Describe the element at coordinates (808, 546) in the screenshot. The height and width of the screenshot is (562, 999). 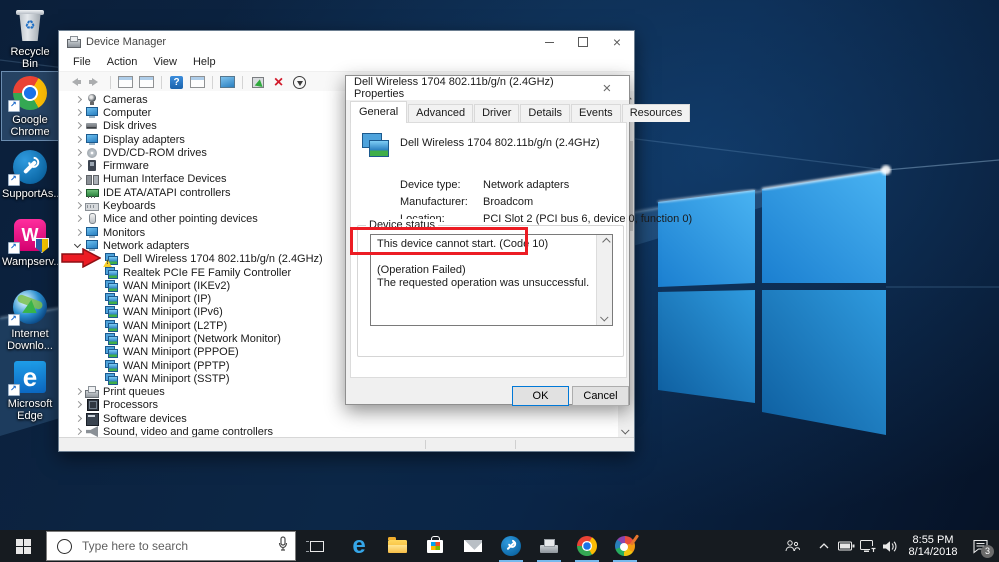
I see `tray-spacer` at that location.